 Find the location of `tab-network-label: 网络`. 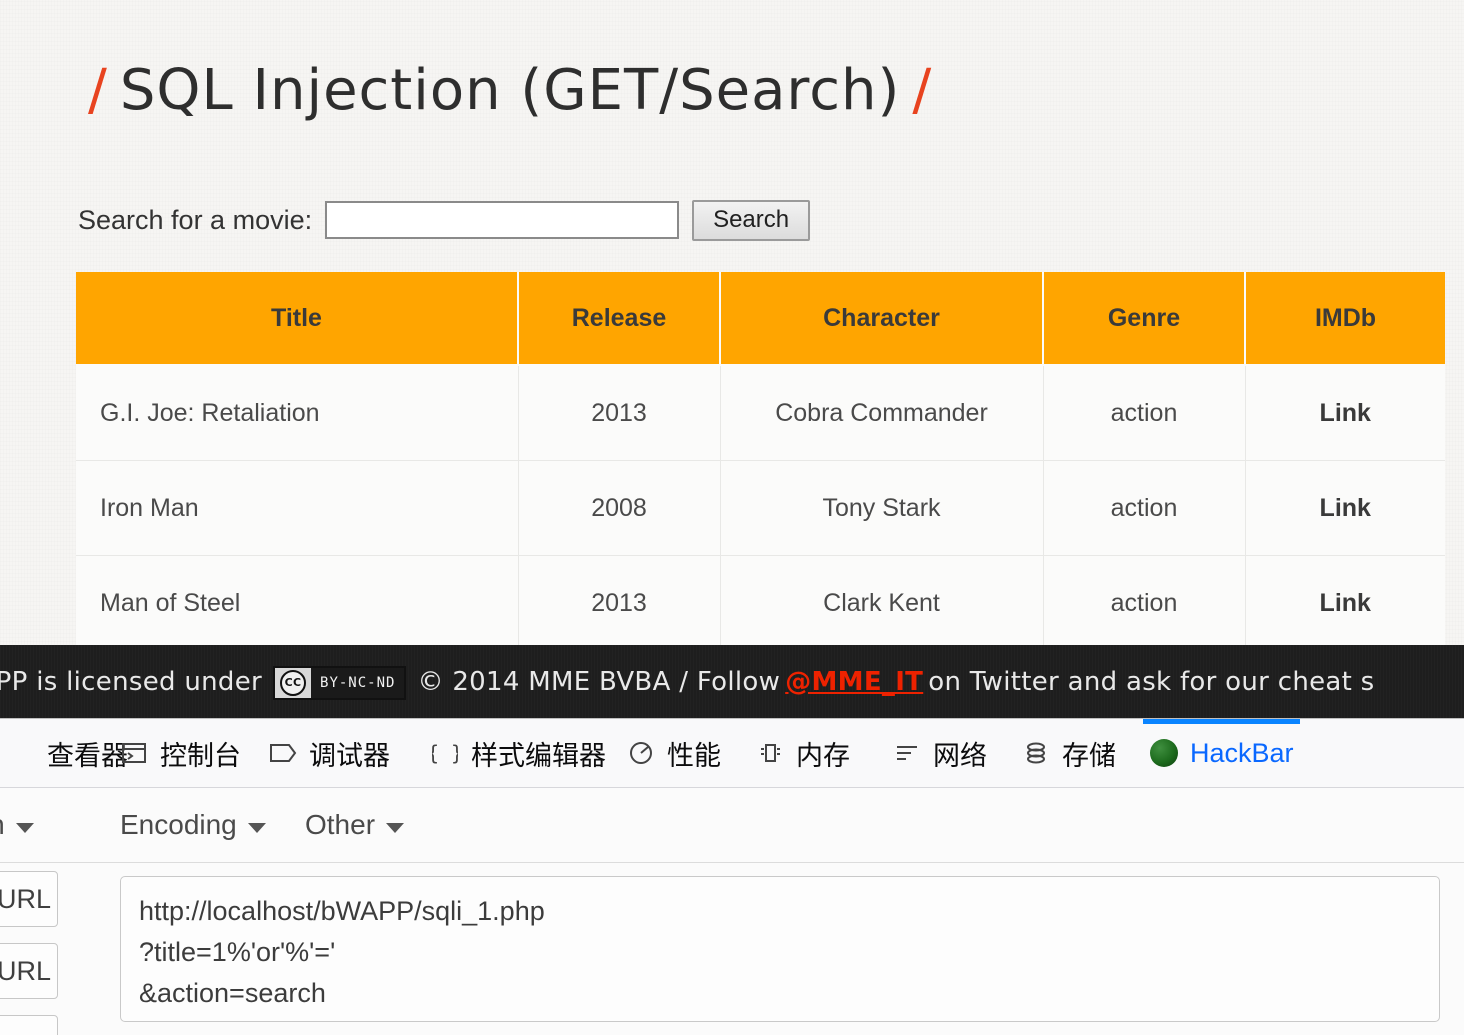

tab-network-label: 网络 is located at coordinates (960, 755).